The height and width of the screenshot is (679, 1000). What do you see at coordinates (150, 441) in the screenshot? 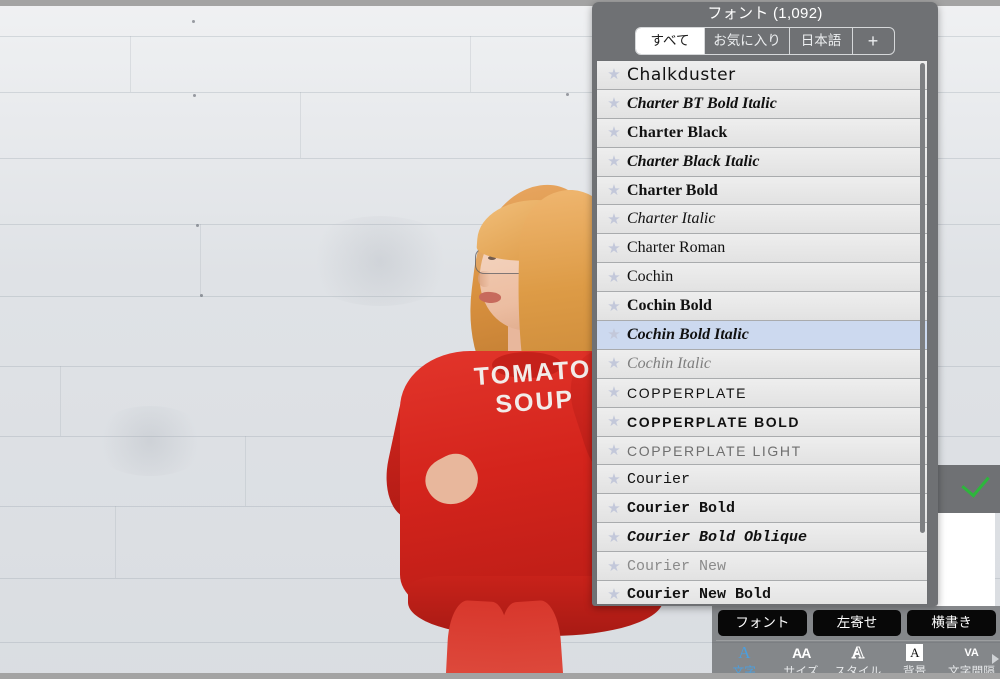
I see `wall-texture` at bounding box center [150, 441].